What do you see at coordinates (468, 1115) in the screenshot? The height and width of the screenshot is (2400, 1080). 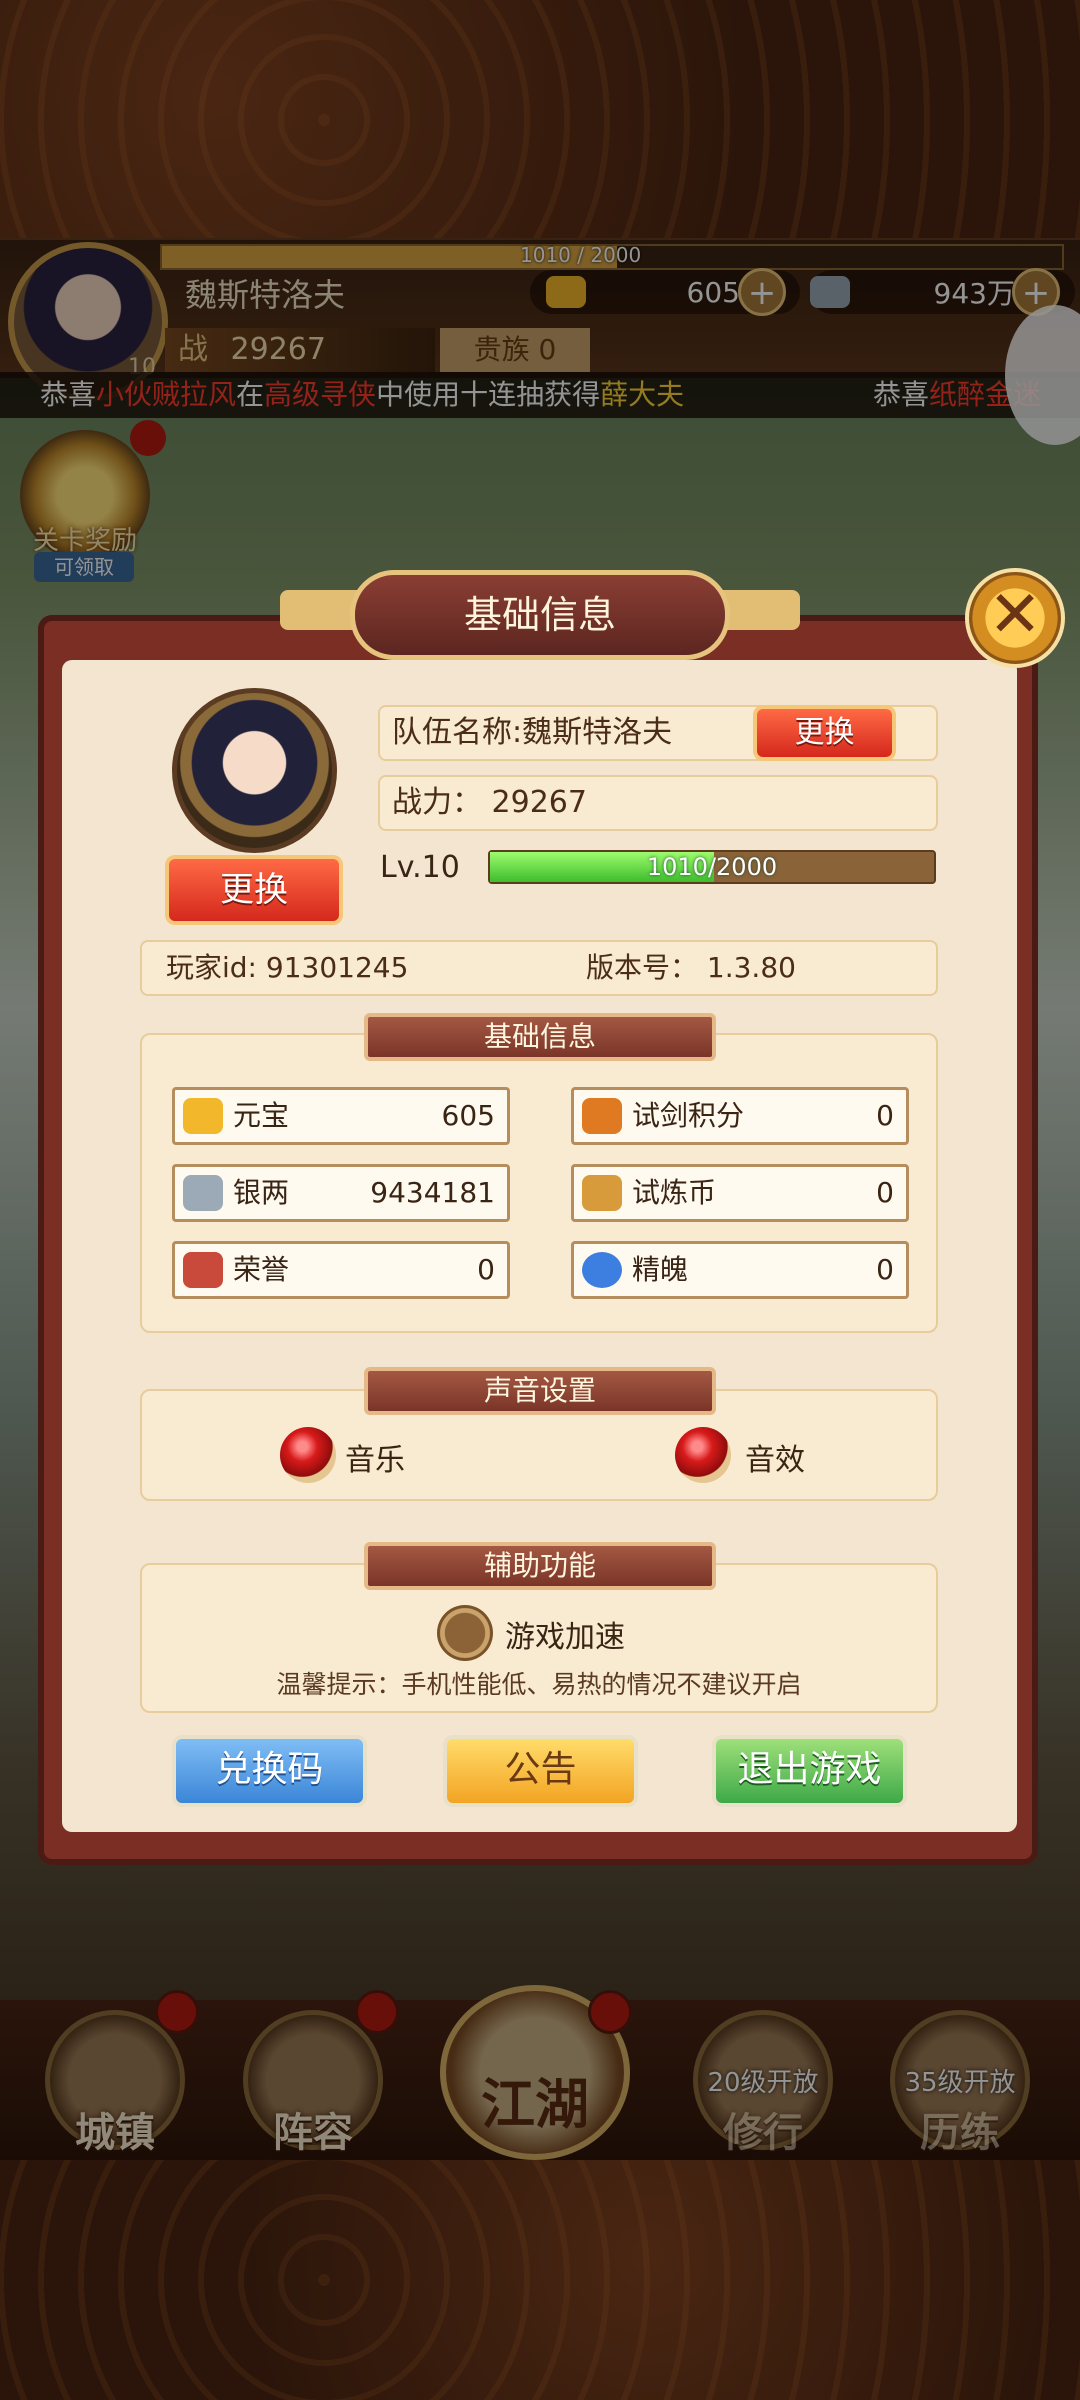 I see `resource-value: 605` at bounding box center [468, 1115].